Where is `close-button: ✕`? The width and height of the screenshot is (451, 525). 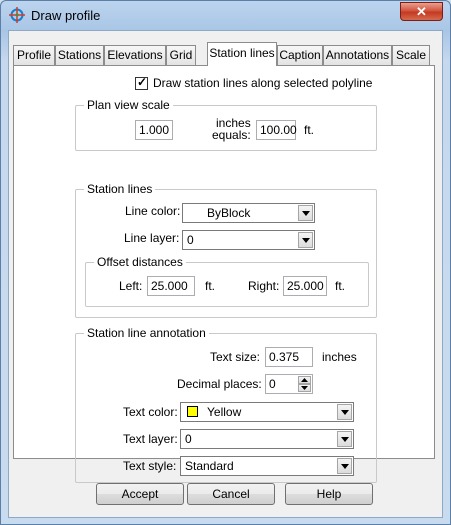
close-button: ✕ is located at coordinates (421, 11).